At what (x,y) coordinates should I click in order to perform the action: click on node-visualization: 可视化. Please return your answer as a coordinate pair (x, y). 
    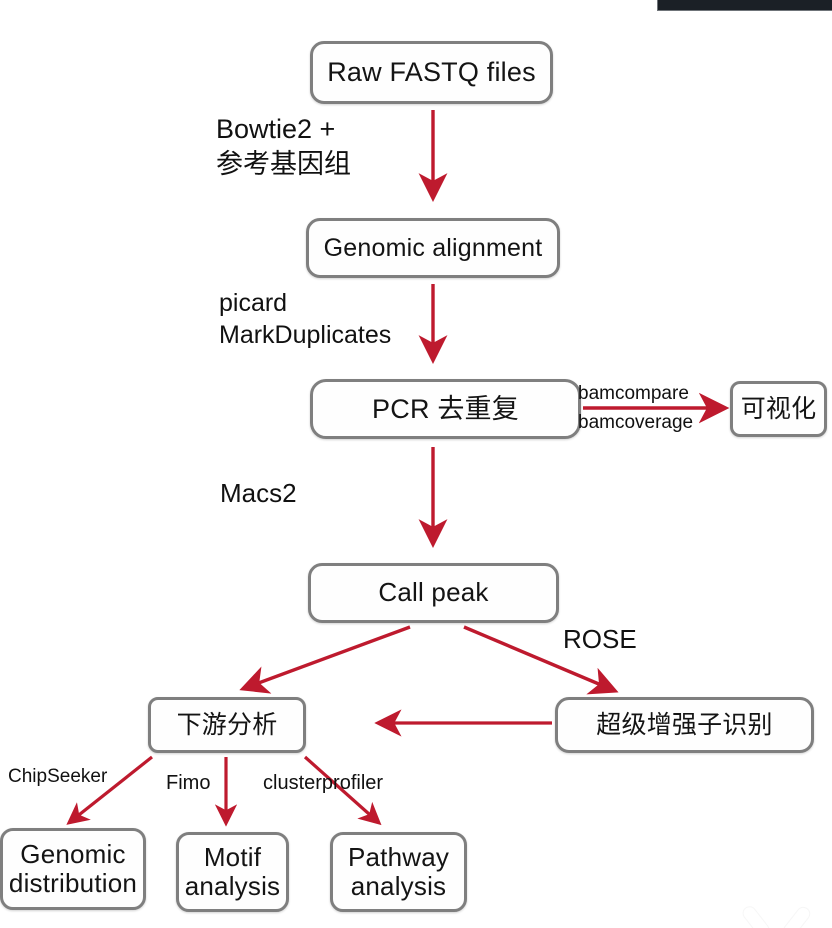
    Looking at the image, I should click on (778, 409).